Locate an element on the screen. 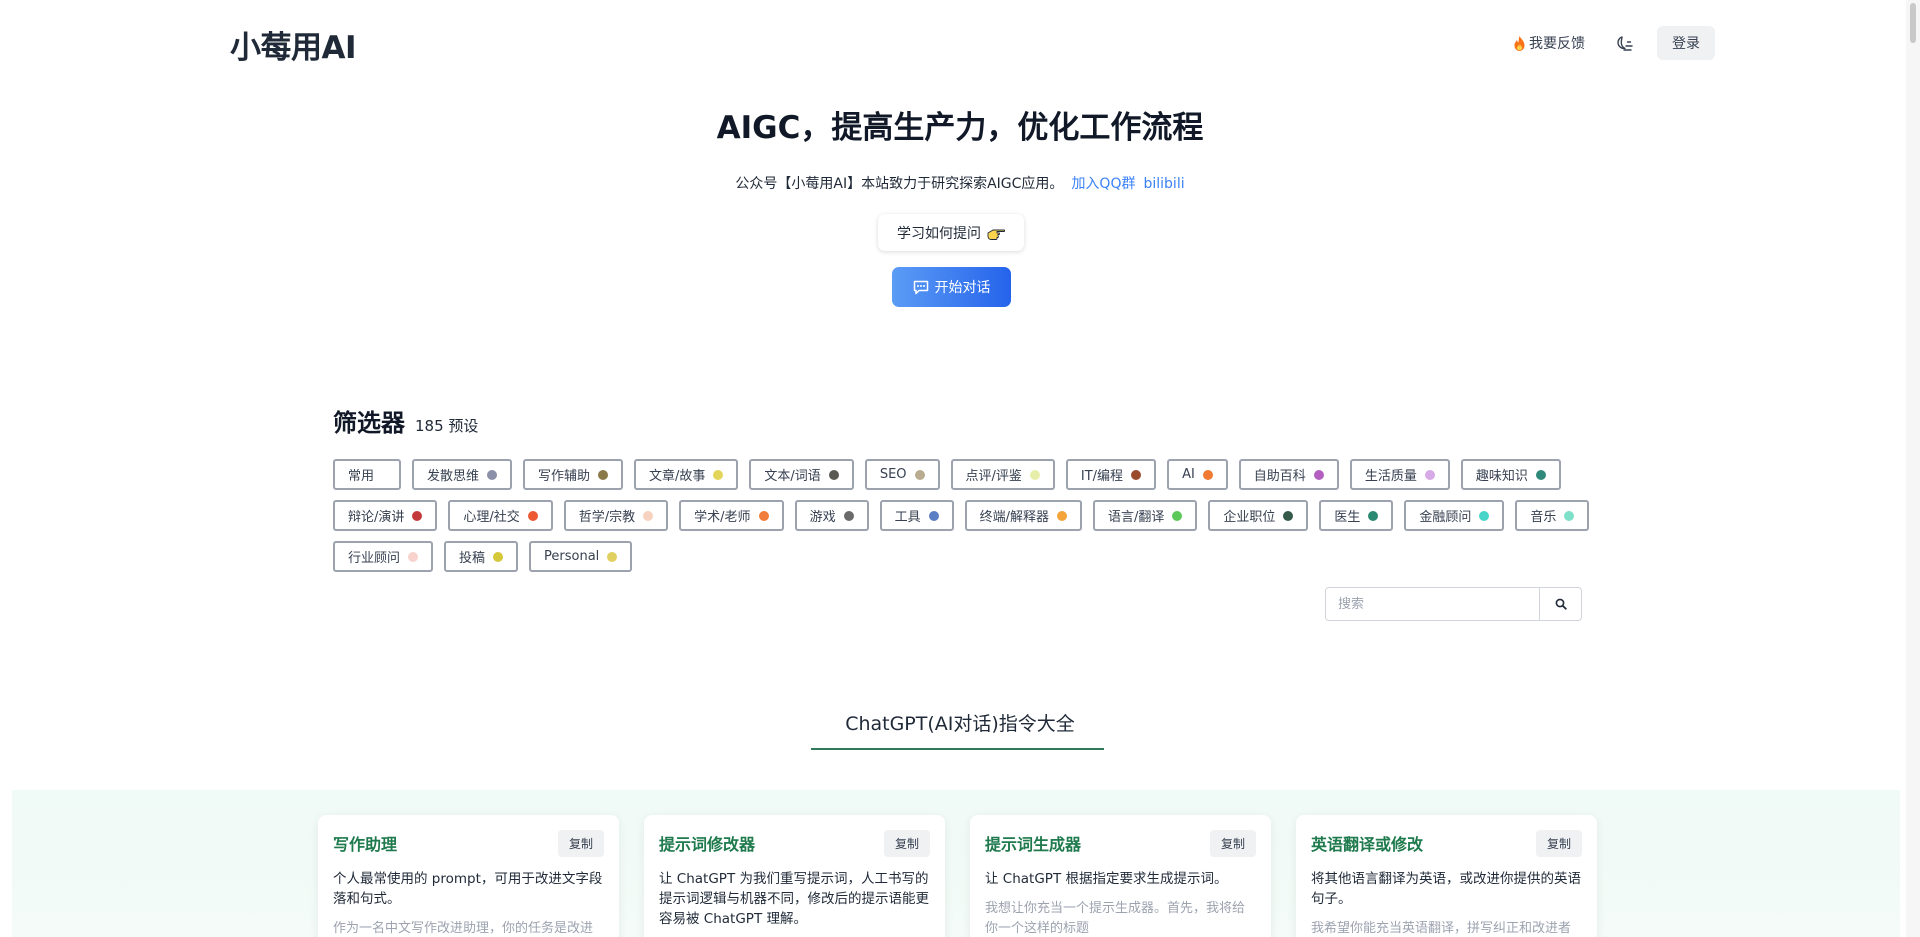  filter-tag: 游戏 is located at coordinates (831, 515).